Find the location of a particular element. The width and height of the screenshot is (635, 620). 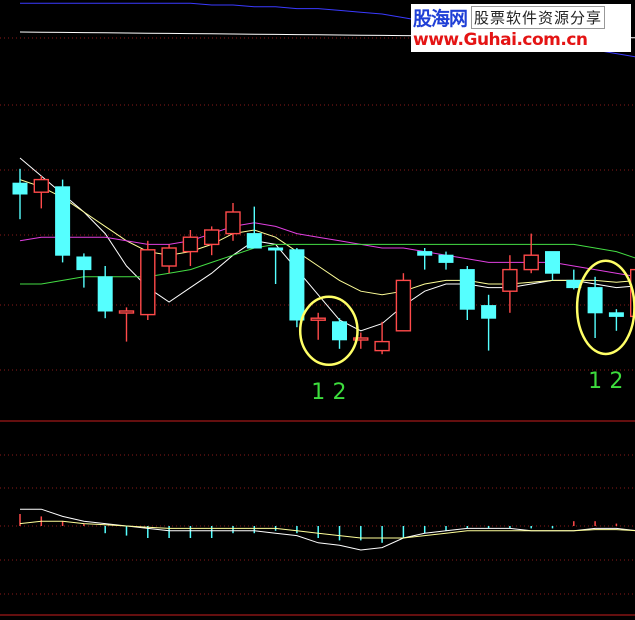

watermark-brand: 股海网 is located at coordinates (440, 18).